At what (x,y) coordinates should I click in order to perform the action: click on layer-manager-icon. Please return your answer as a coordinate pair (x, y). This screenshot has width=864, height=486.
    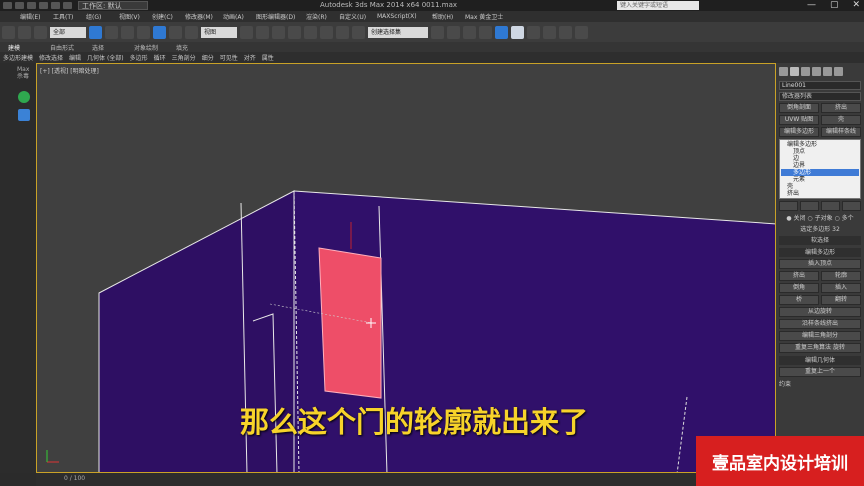
    Looking at the image, I should click on (469, 32).